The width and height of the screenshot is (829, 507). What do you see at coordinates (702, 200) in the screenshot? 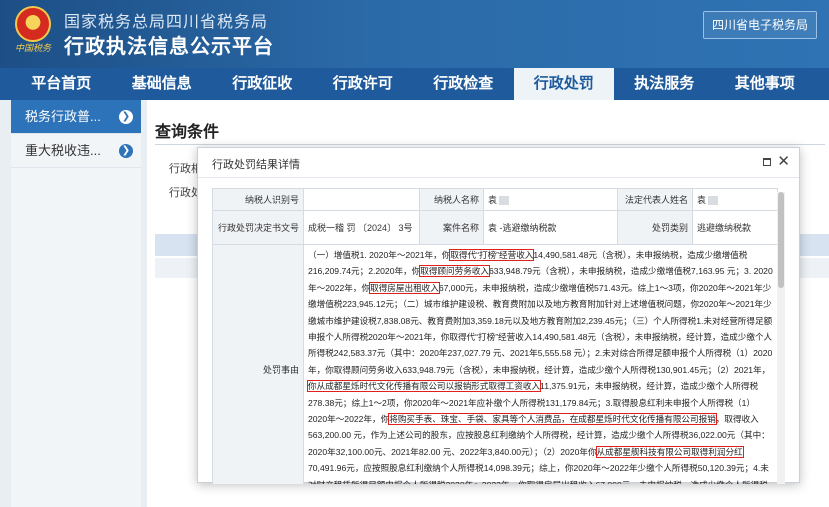
I see `legal-rep-value: 袁` at bounding box center [702, 200].